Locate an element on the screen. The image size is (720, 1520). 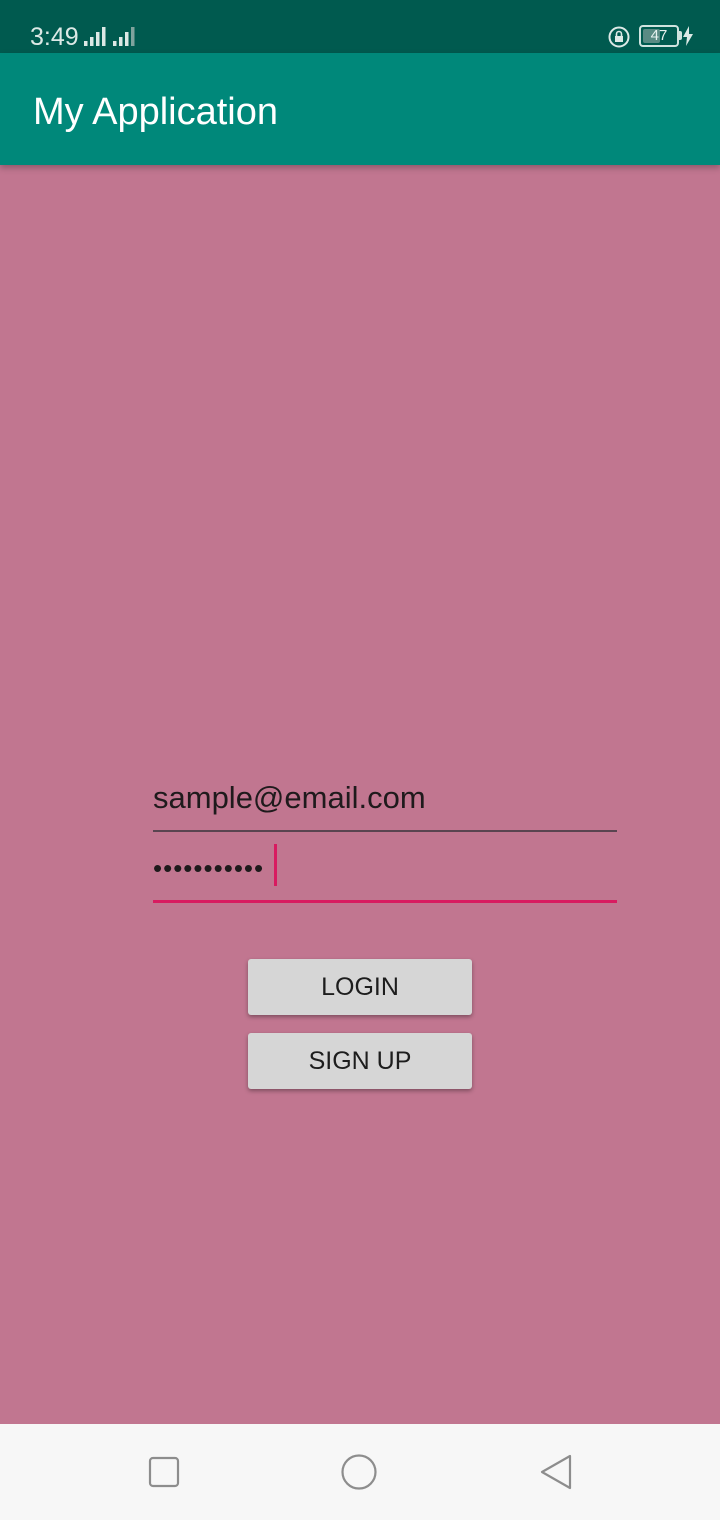
navigation-bar is located at coordinates (360, 1472).